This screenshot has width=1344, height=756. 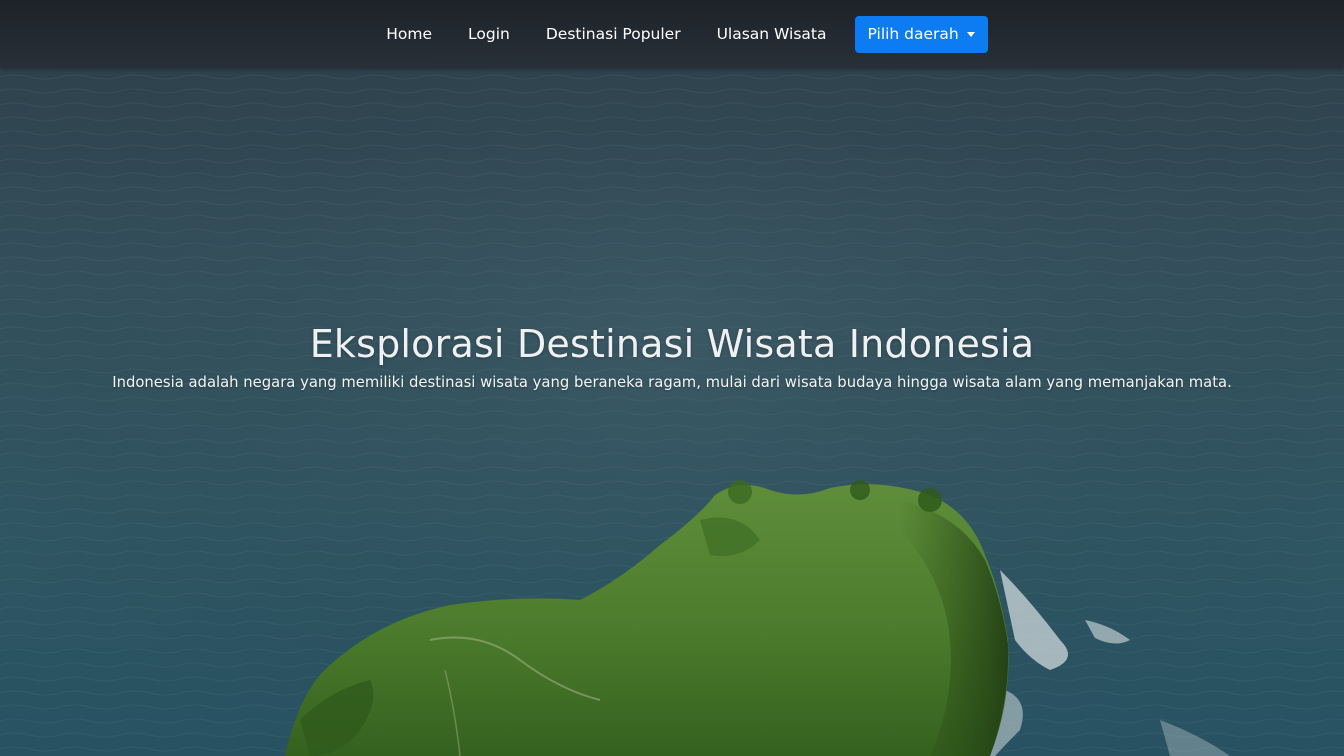 I want to click on caret-down-icon, so click(x=970, y=34).